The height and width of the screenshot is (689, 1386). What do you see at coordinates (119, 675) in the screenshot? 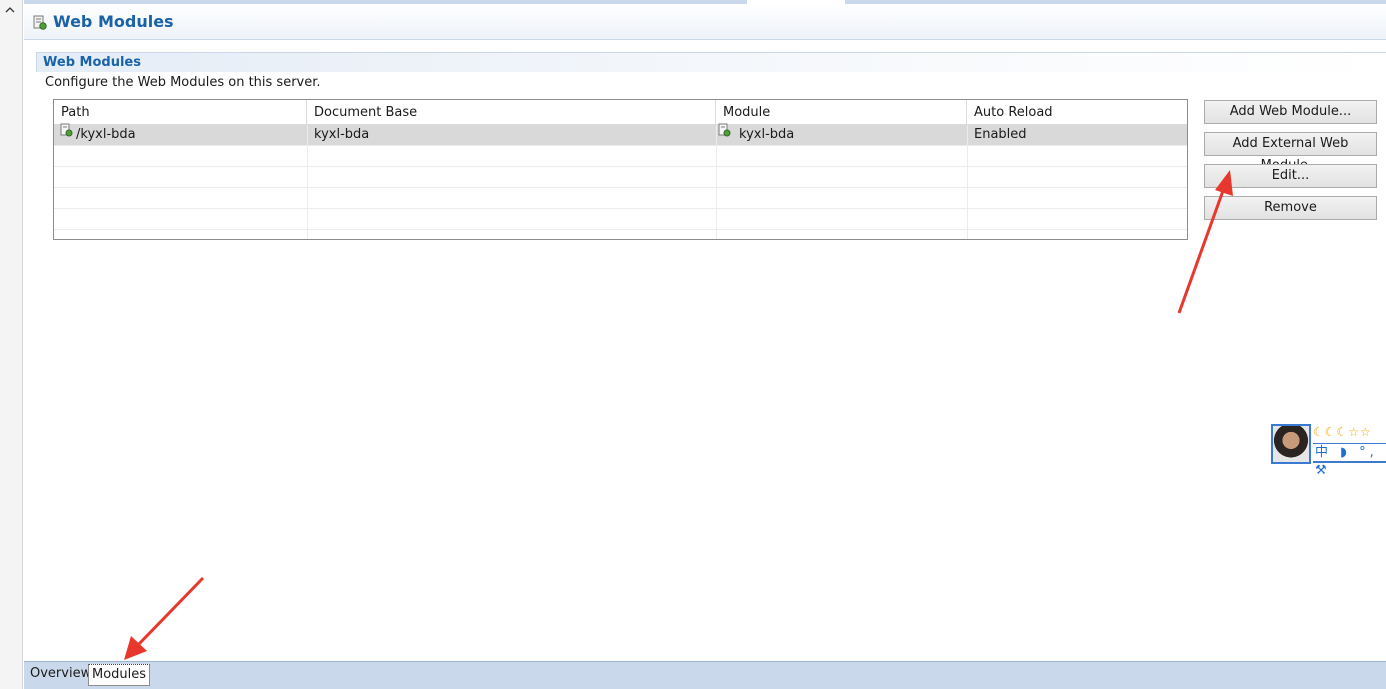
I see `tab-modules: Modules` at bounding box center [119, 675].